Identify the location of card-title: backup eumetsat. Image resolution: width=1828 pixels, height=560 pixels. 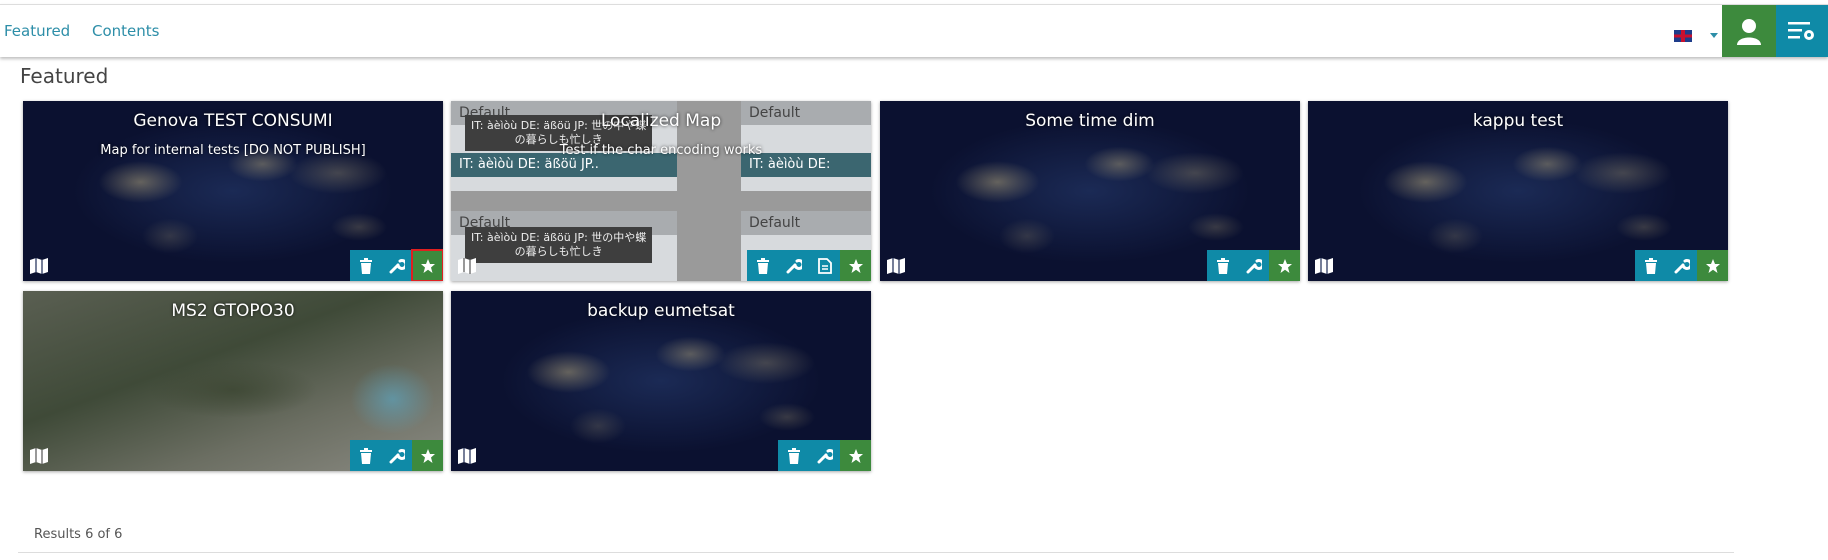
(661, 311).